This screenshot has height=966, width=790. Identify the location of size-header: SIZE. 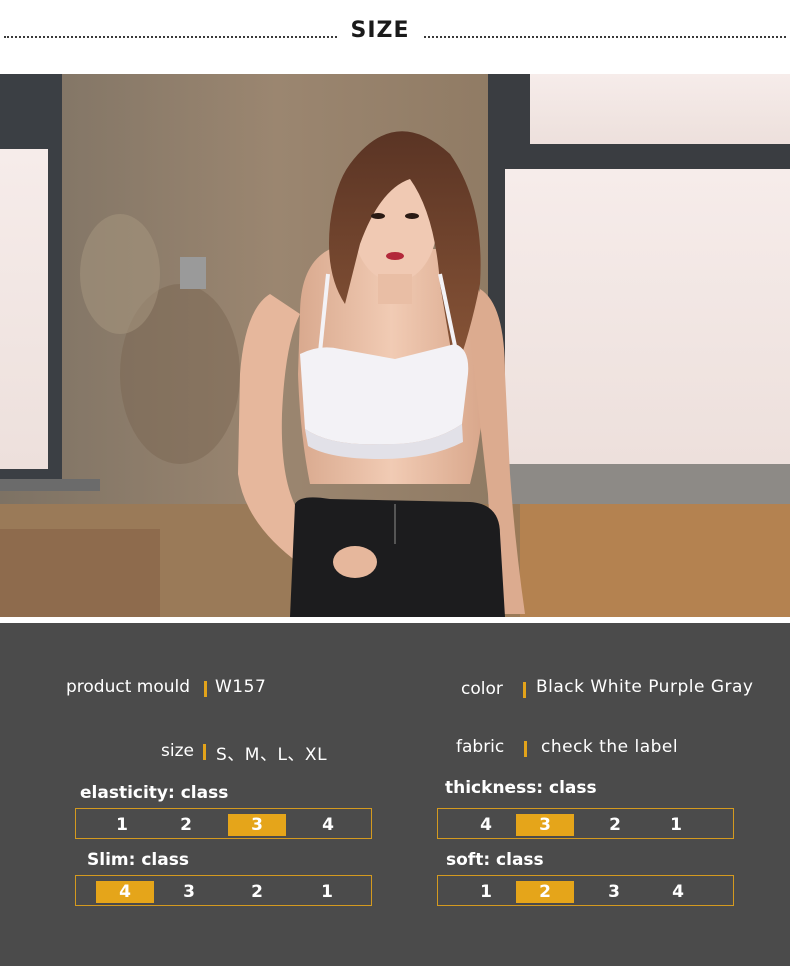
(395, 37).